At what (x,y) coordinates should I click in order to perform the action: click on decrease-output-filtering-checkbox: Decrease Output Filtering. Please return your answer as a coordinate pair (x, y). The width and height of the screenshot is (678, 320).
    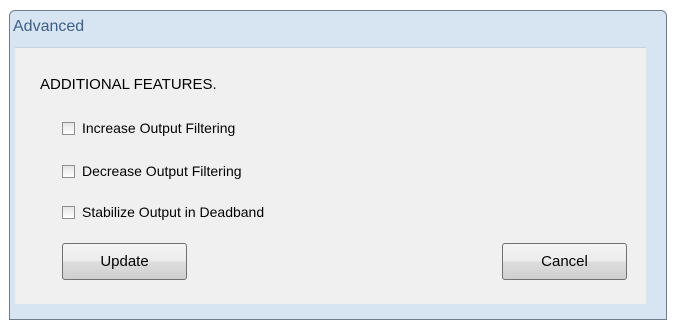
    Looking at the image, I should click on (152, 171).